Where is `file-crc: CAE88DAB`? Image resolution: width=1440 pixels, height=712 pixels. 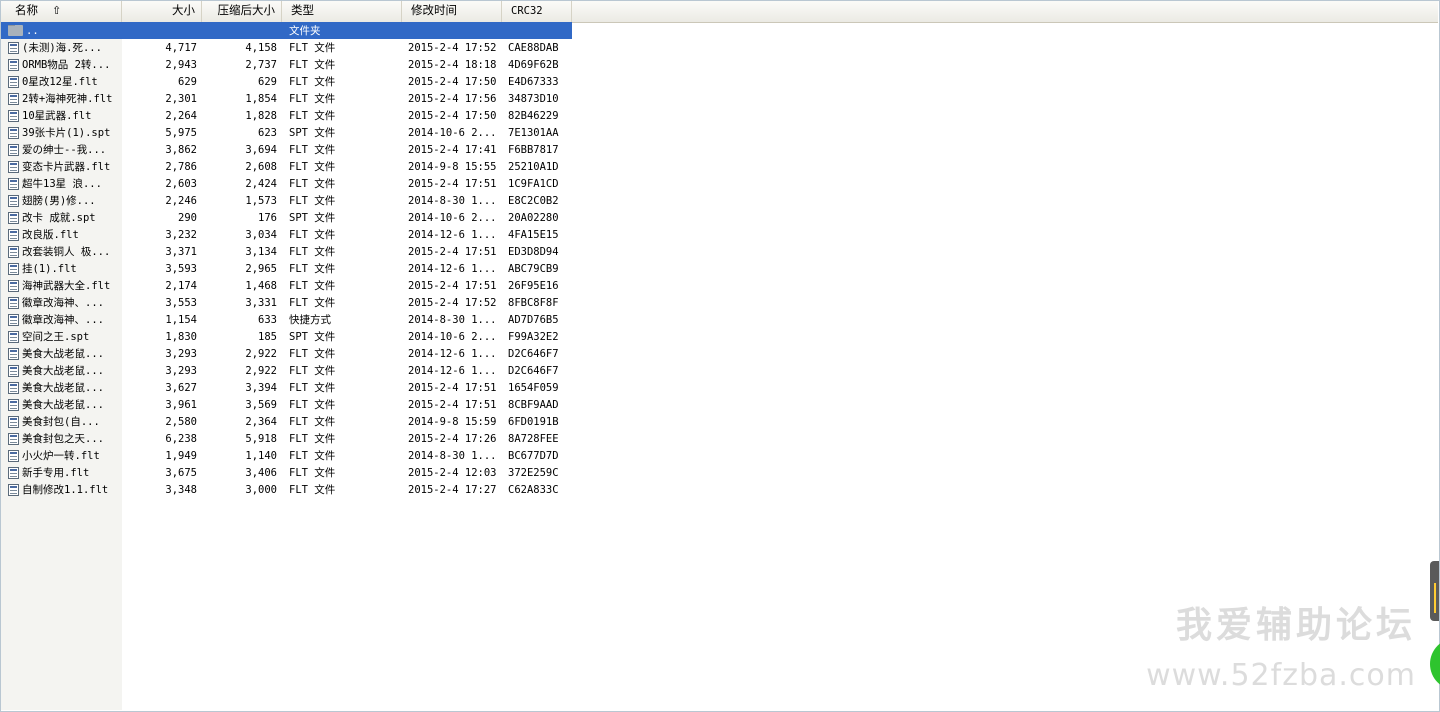
file-crc: CAE88DAB is located at coordinates (533, 47).